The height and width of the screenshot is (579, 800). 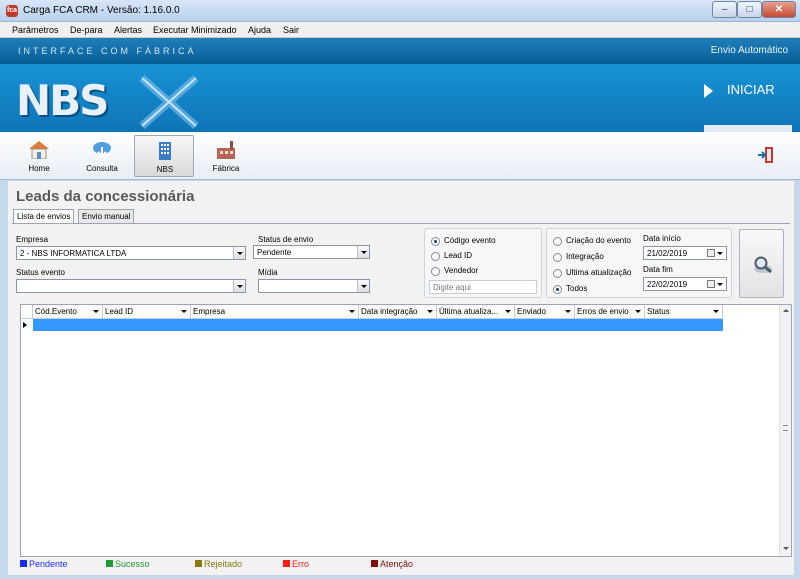 What do you see at coordinates (32, 239) in the screenshot?
I see `empresa-label: Empresa` at bounding box center [32, 239].